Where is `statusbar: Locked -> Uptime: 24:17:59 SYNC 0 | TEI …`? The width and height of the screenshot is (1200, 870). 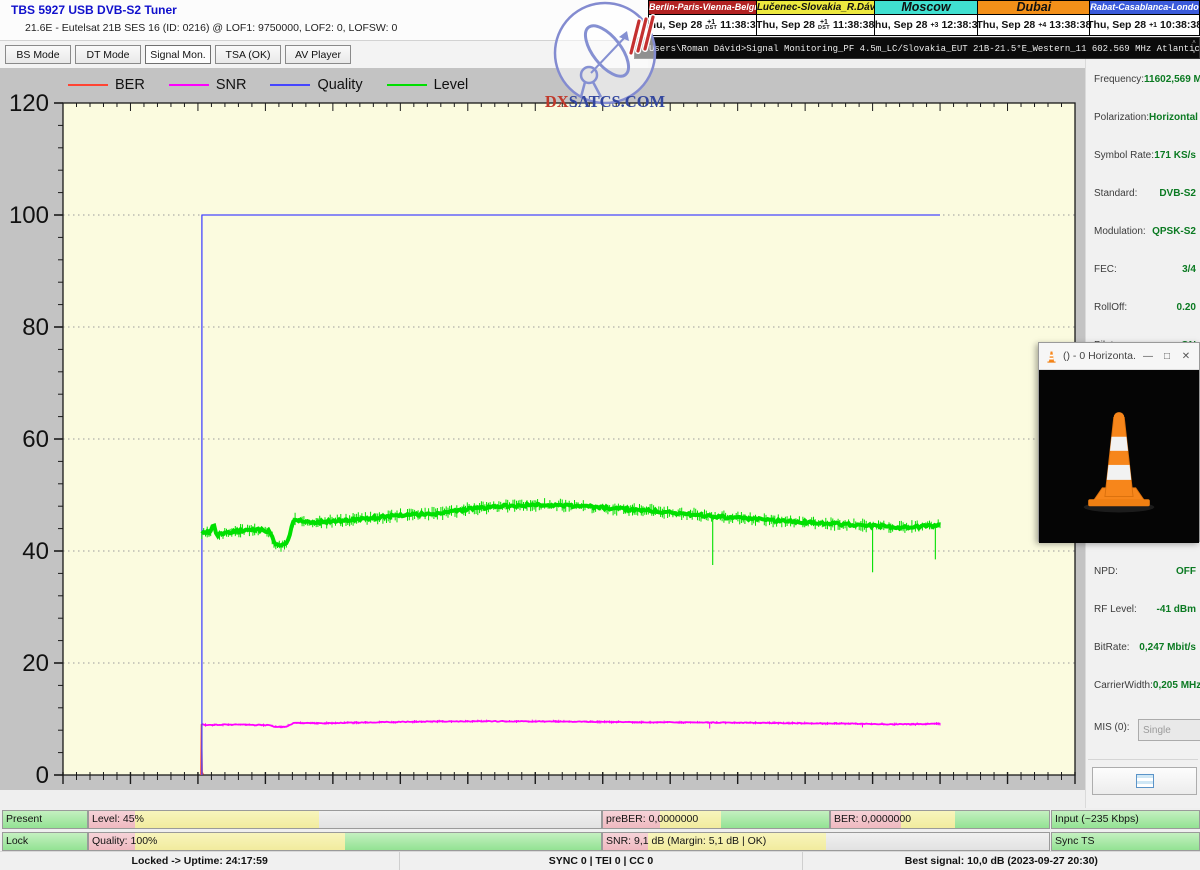
statusbar: Locked -> Uptime: 24:17:59 SYNC 0 | TEI … is located at coordinates (600, 860).